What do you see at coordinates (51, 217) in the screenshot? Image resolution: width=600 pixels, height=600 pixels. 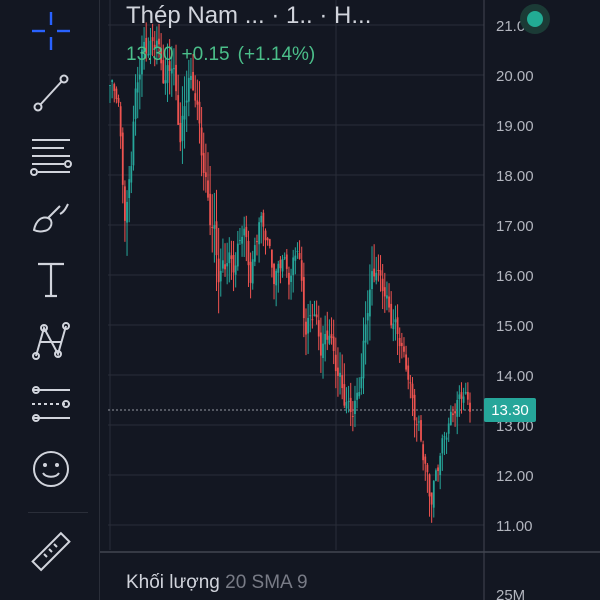 I see `brush-icon` at bounding box center [51, 217].